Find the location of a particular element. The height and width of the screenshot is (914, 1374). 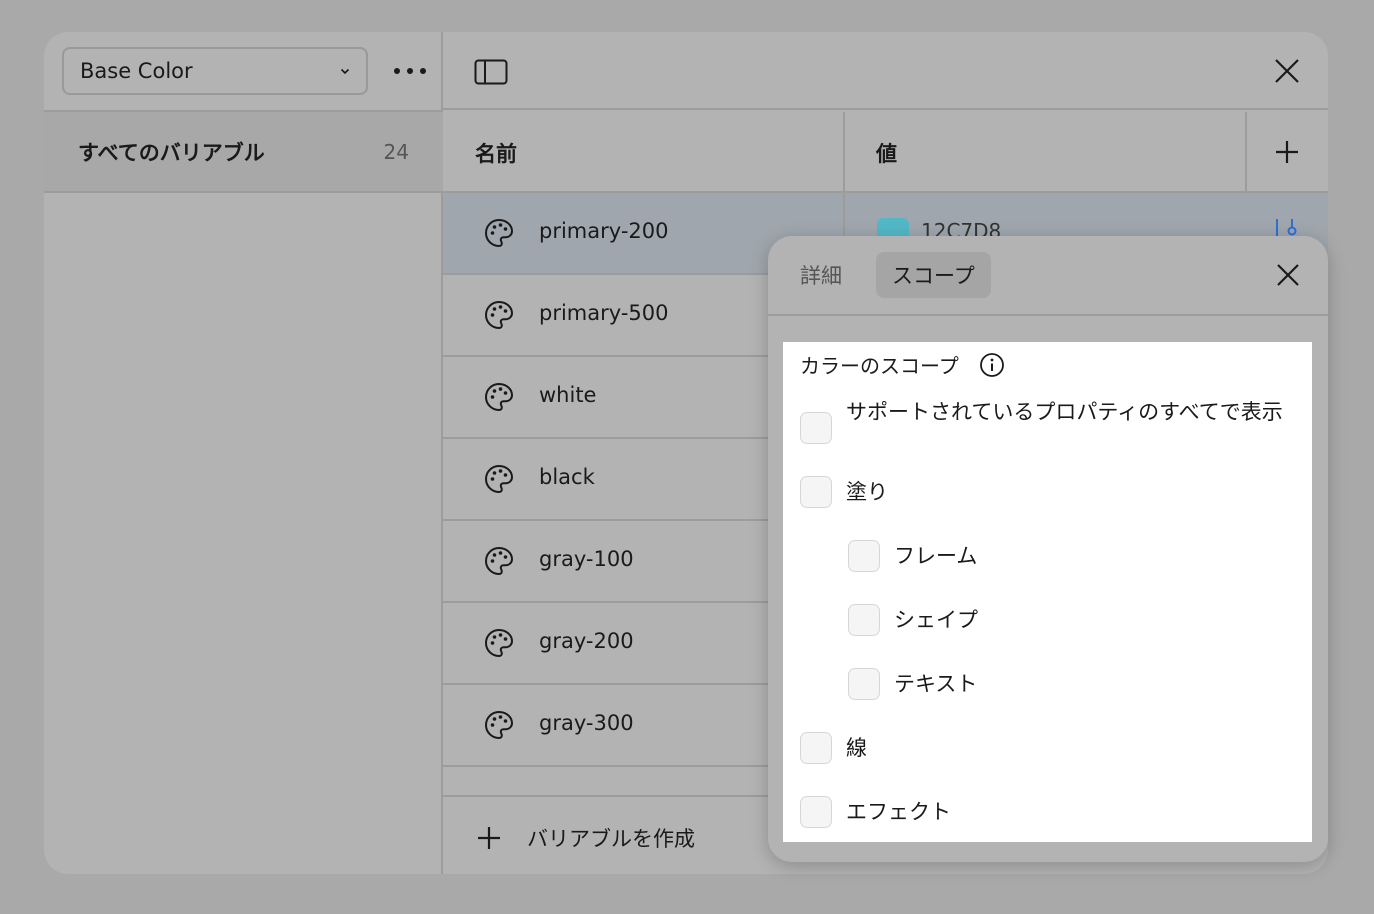

scope-stroke-label: 線 is located at coordinates (856, 748).